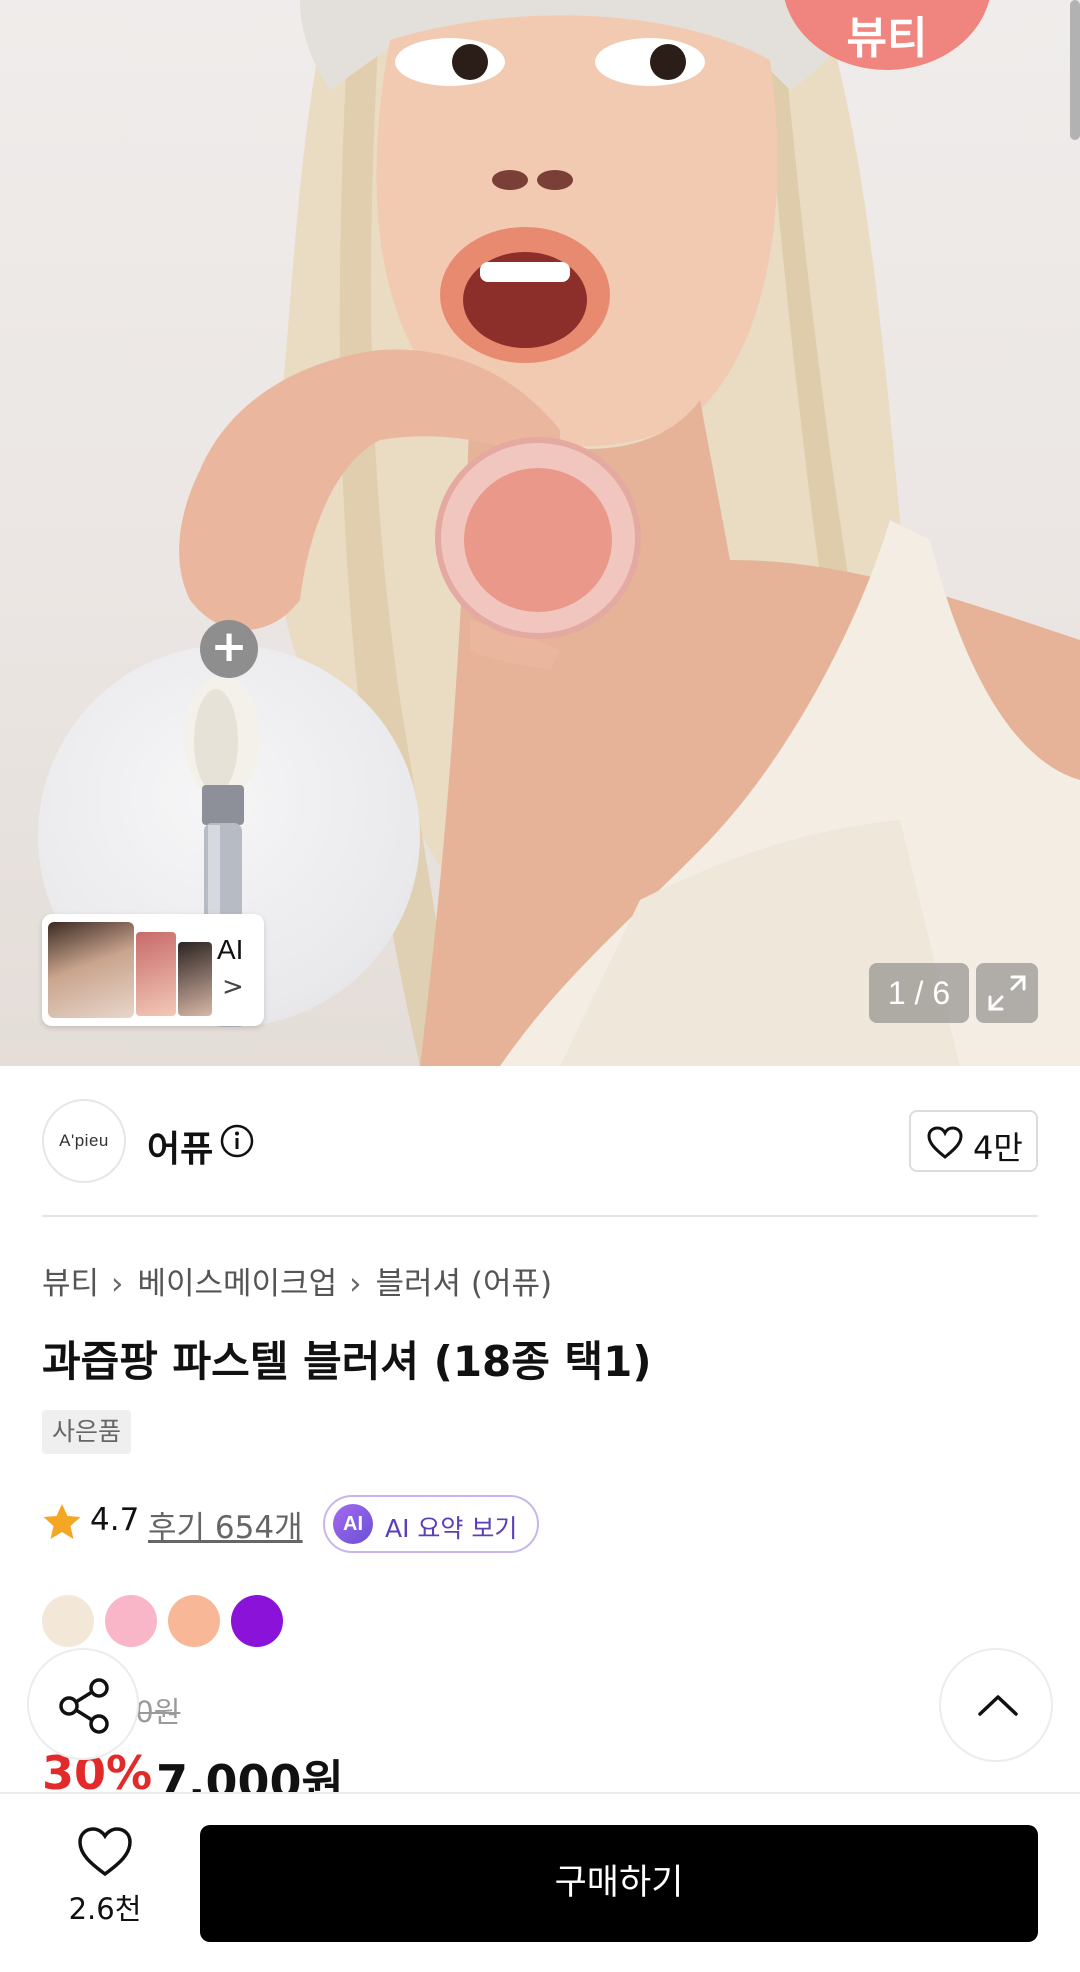 Image resolution: width=1080 pixels, height=1972 pixels. What do you see at coordinates (998, 1148) in the screenshot?
I see `brand-like-count: 4만` at bounding box center [998, 1148].